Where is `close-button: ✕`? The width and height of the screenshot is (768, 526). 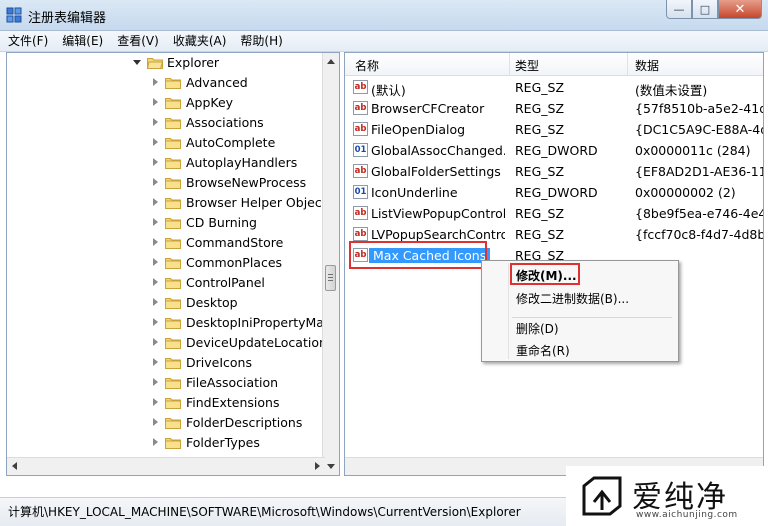
close-button: ✕ is located at coordinates (740, 9).